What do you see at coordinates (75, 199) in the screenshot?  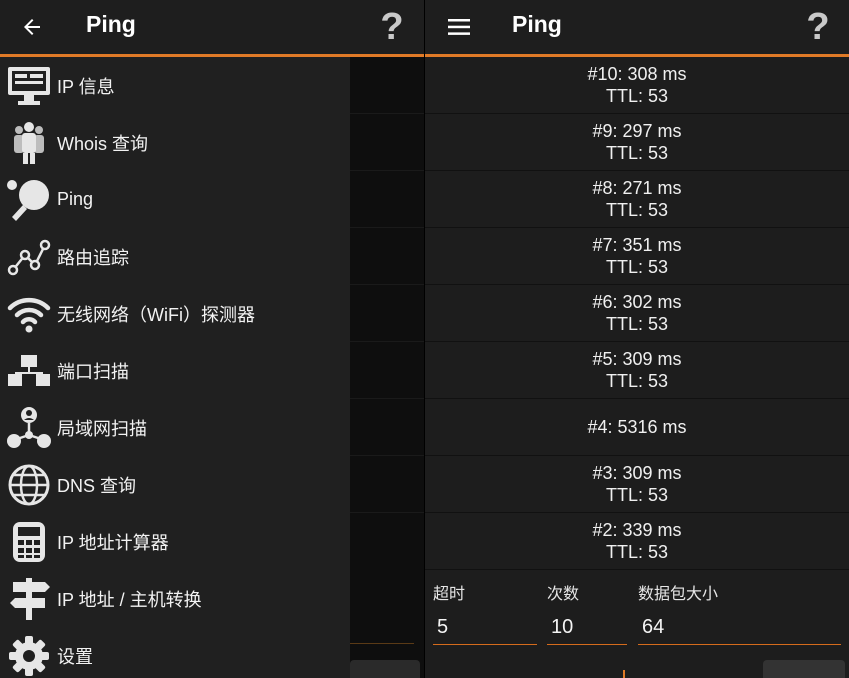 I see `nav-label: Ping` at bounding box center [75, 199].